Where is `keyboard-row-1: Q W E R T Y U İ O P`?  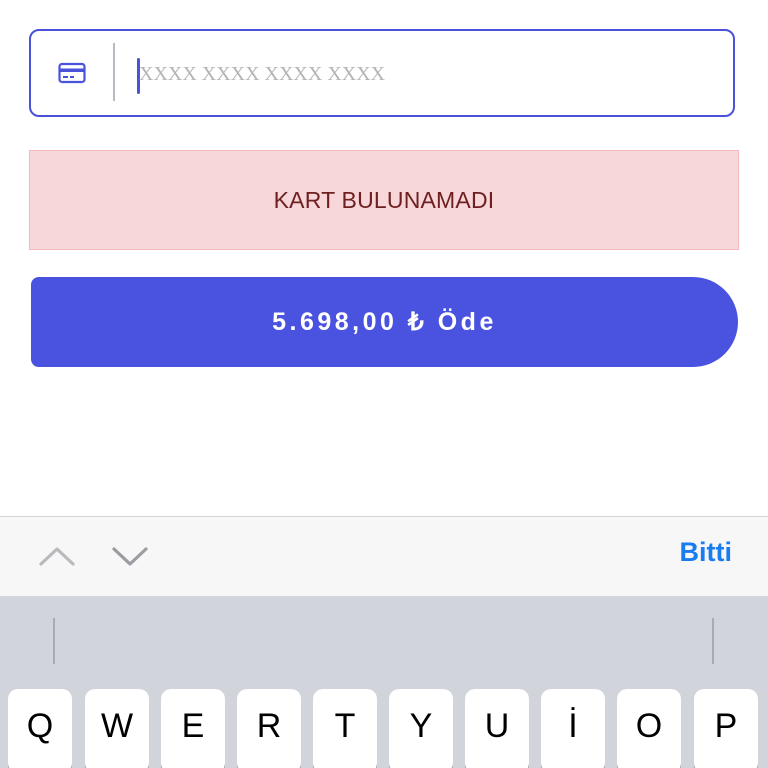 keyboard-row-1: Q W E R T Y U İ O P is located at coordinates (384, 728).